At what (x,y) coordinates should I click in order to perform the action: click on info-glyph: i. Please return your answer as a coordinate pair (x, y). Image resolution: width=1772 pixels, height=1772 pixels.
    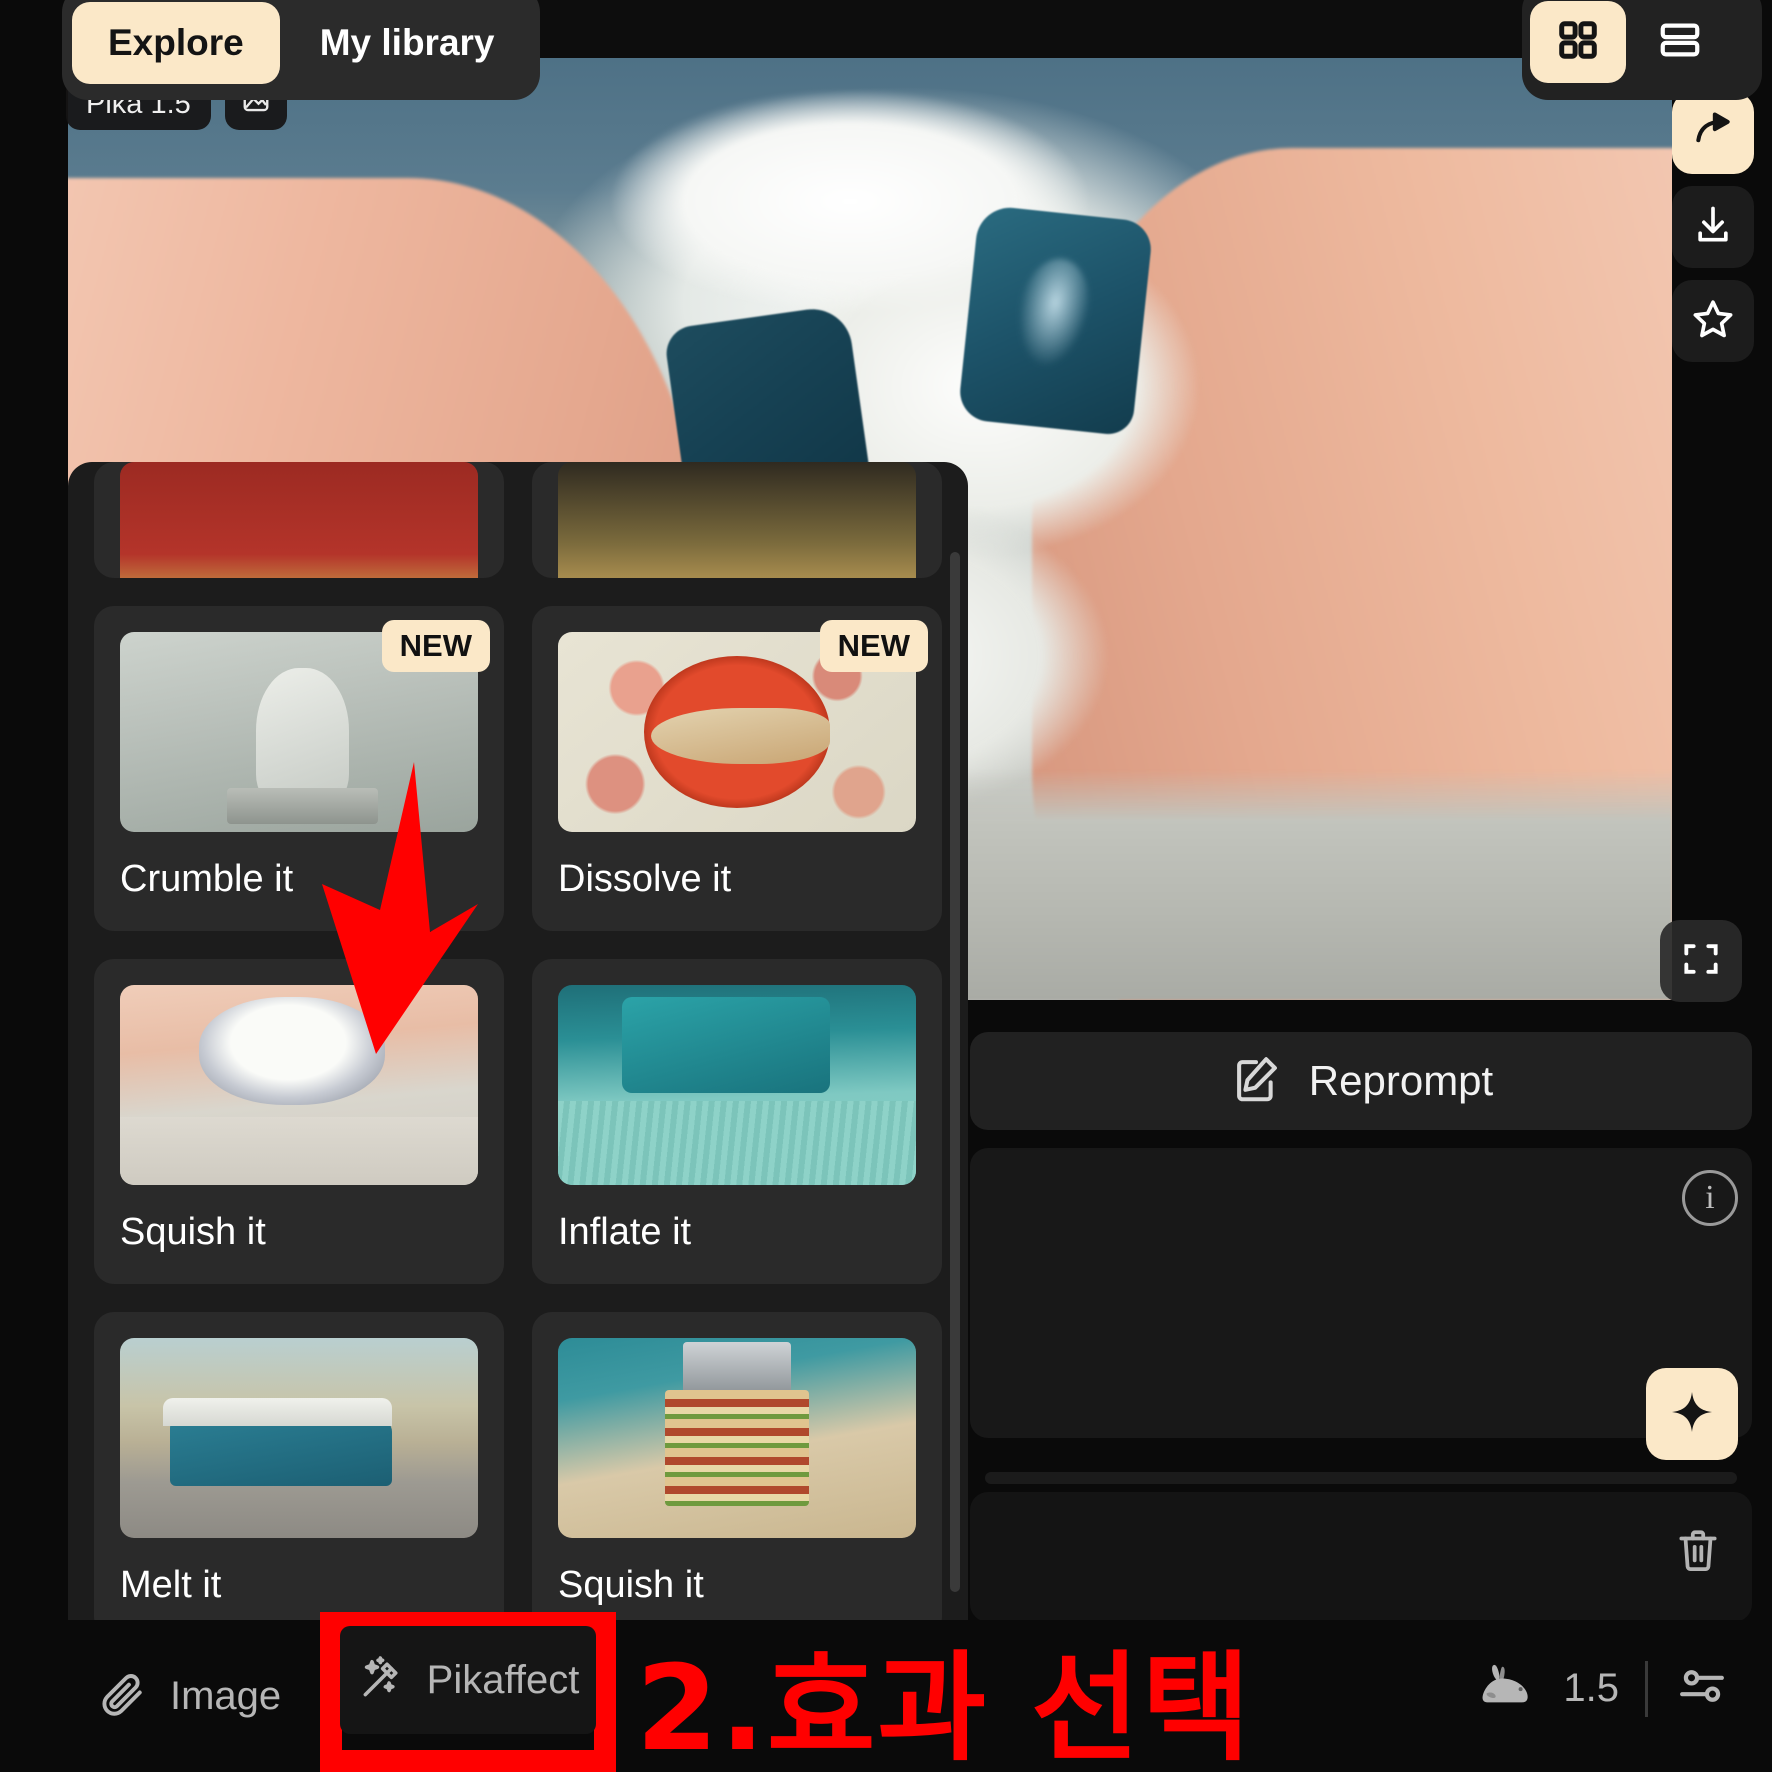
    Looking at the image, I should click on (1710, 1197).